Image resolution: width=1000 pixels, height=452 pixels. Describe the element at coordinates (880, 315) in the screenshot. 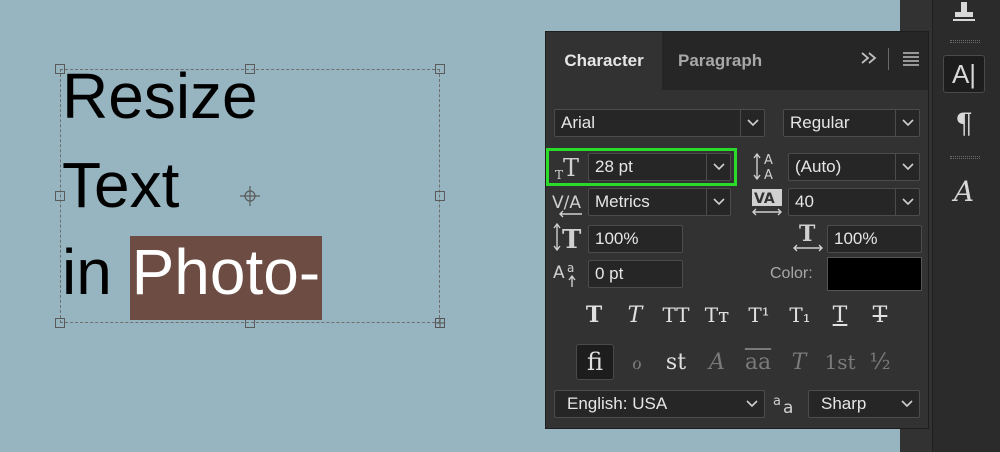

I see `strikethrough-button: T` at that location.